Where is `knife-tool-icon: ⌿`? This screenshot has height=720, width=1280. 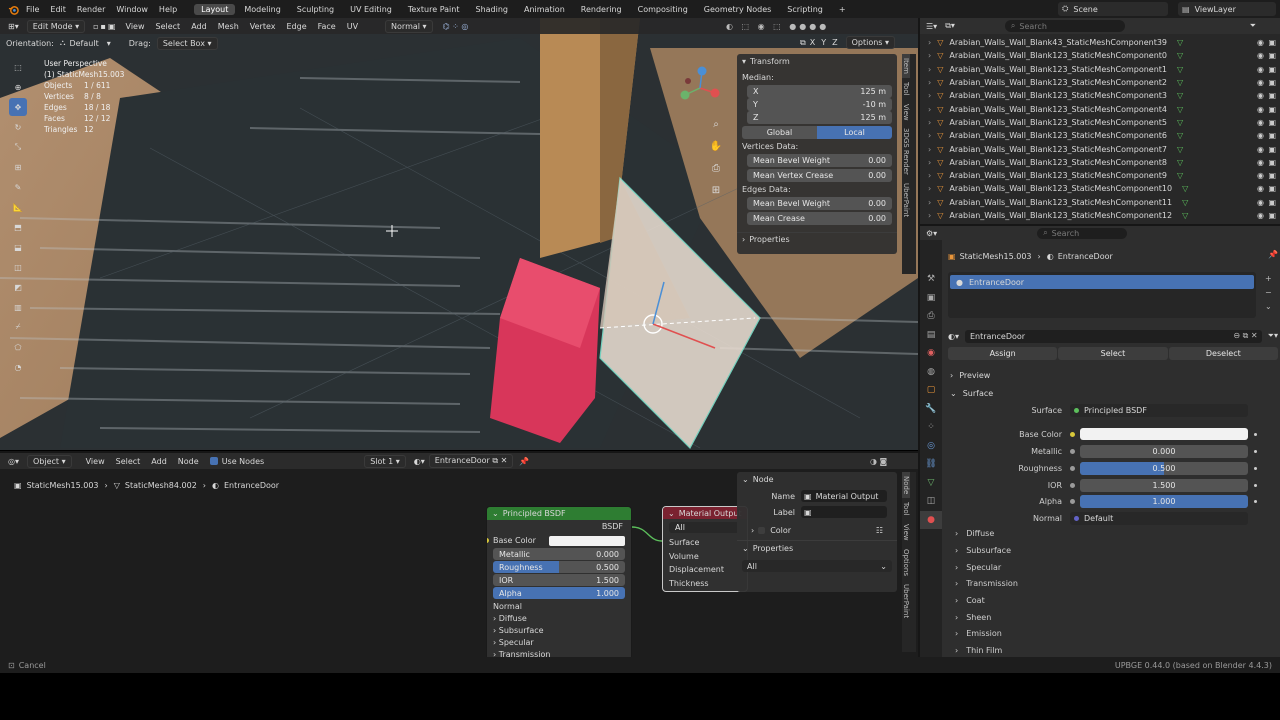
knife-tool-icon: ⌿ is located at coordinates (18, 327).